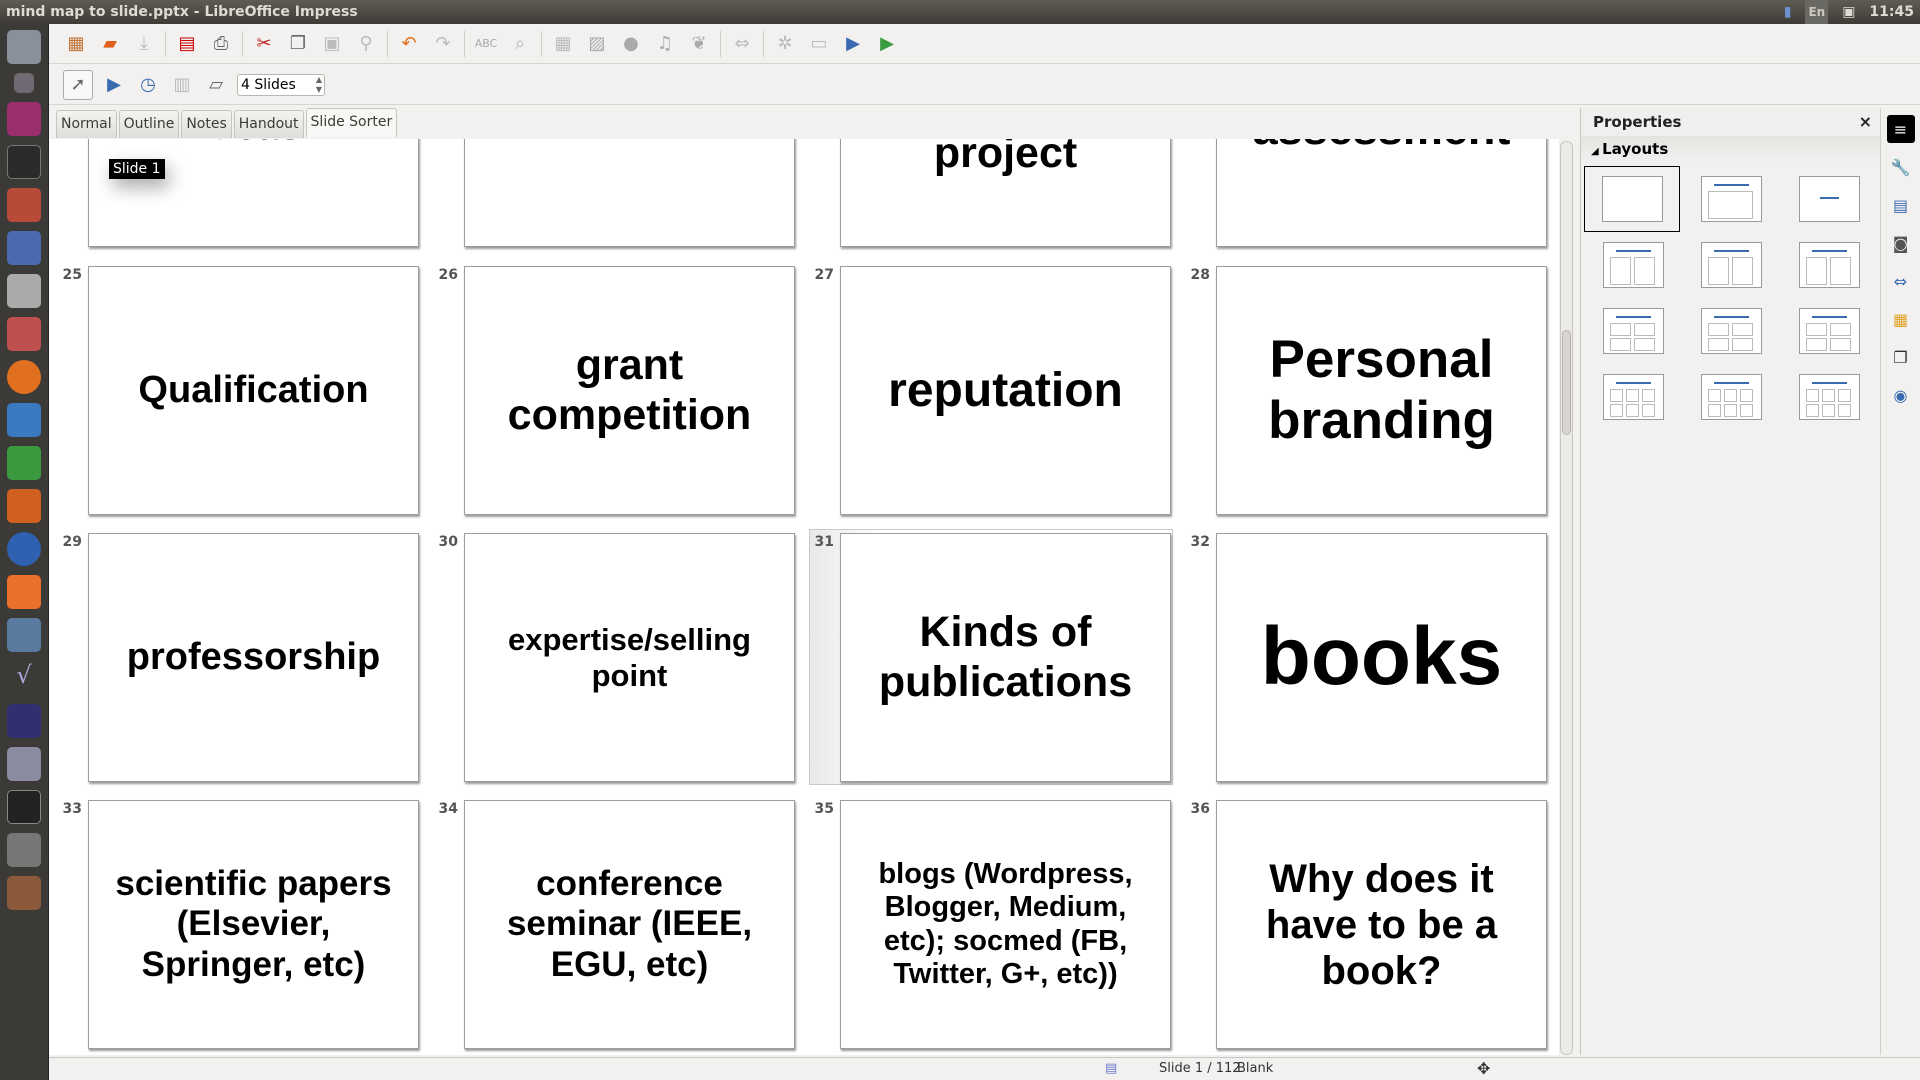 Image resolution: width=1920 pixels, height=1080 pixels. Describe the element at coordinates (1900, 129) in the screenshot. I see `sidebar-menu-icon: ≡` at that location.